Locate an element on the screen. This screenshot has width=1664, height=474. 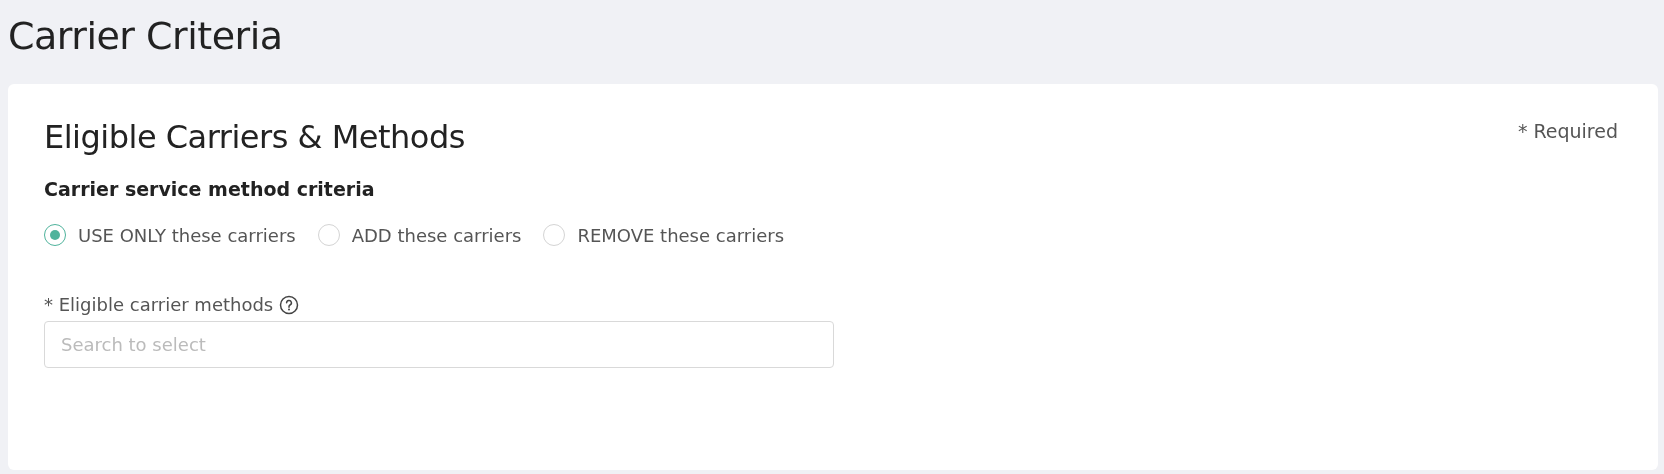
card-title: Eligible Carriers & Methods is located at coordinates (254, 137).